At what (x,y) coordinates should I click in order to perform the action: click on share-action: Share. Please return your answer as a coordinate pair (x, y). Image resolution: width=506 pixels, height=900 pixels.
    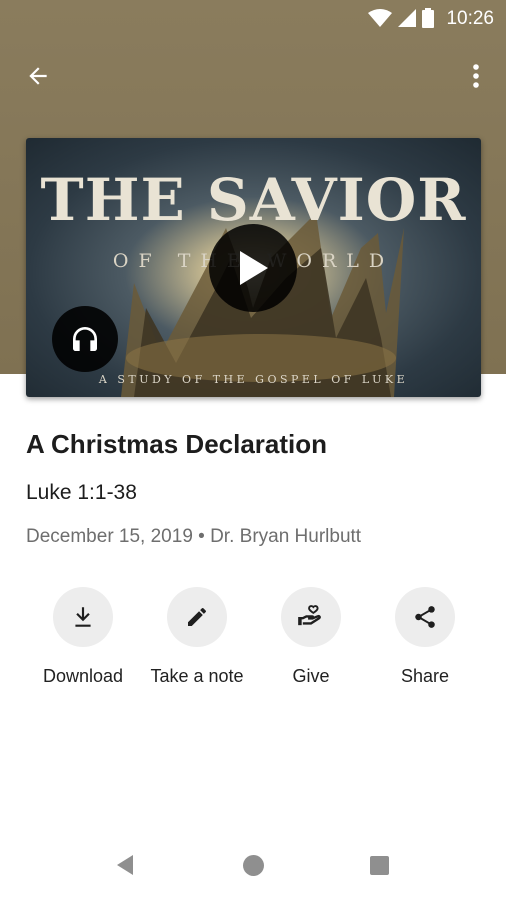
    Looking at the image, I should click on (425, 637).